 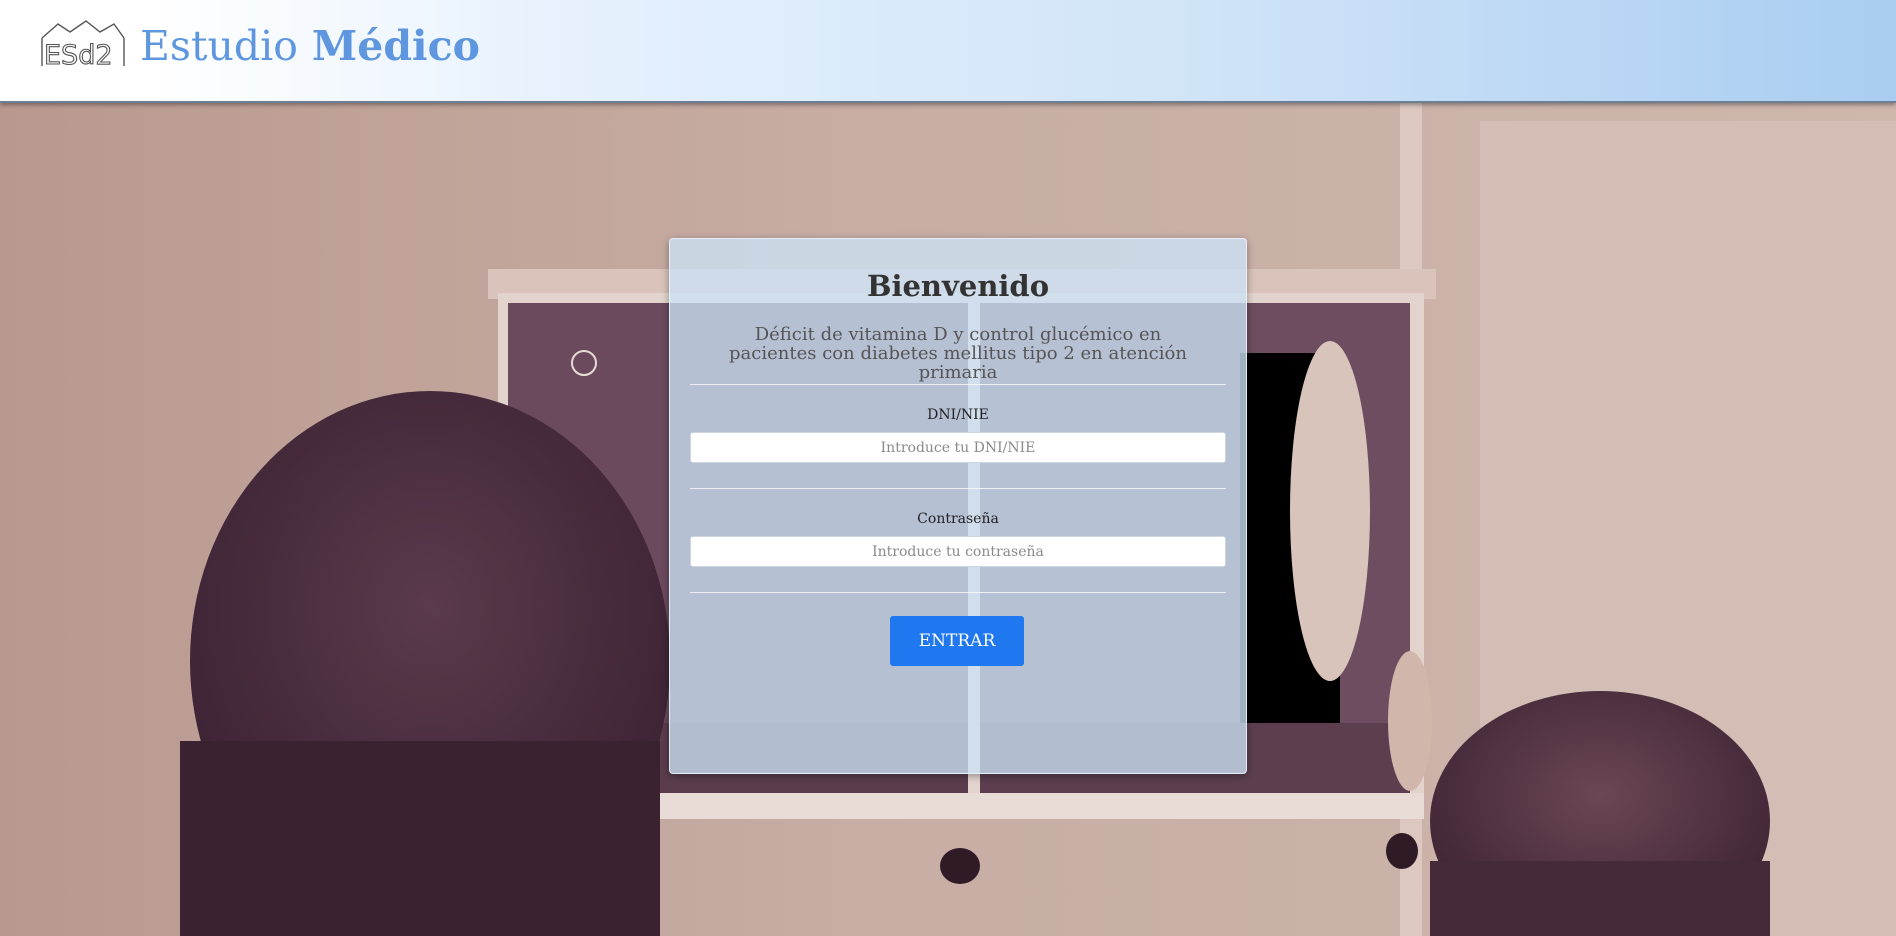 What do you see at coordinates (958, 519) in the screenshot?
I see `password-label: Contraseña` at bounding box center [958, 519].